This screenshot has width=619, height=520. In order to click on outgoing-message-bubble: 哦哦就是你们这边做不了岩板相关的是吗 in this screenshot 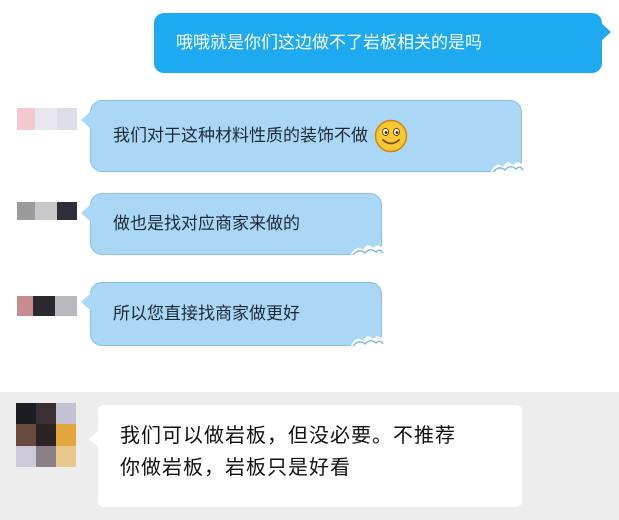, I will do `click(382, 43)`.